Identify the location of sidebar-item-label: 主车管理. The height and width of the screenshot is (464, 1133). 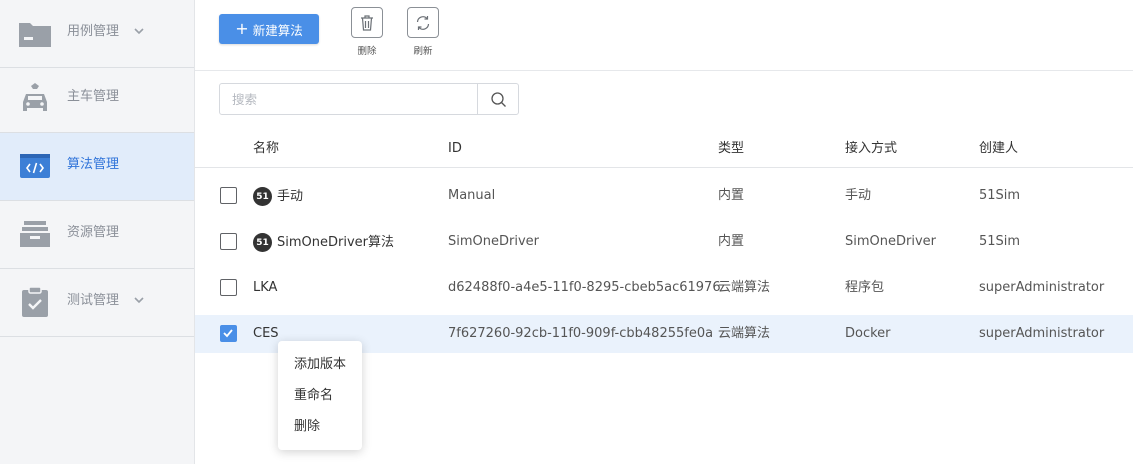
(93, 96).